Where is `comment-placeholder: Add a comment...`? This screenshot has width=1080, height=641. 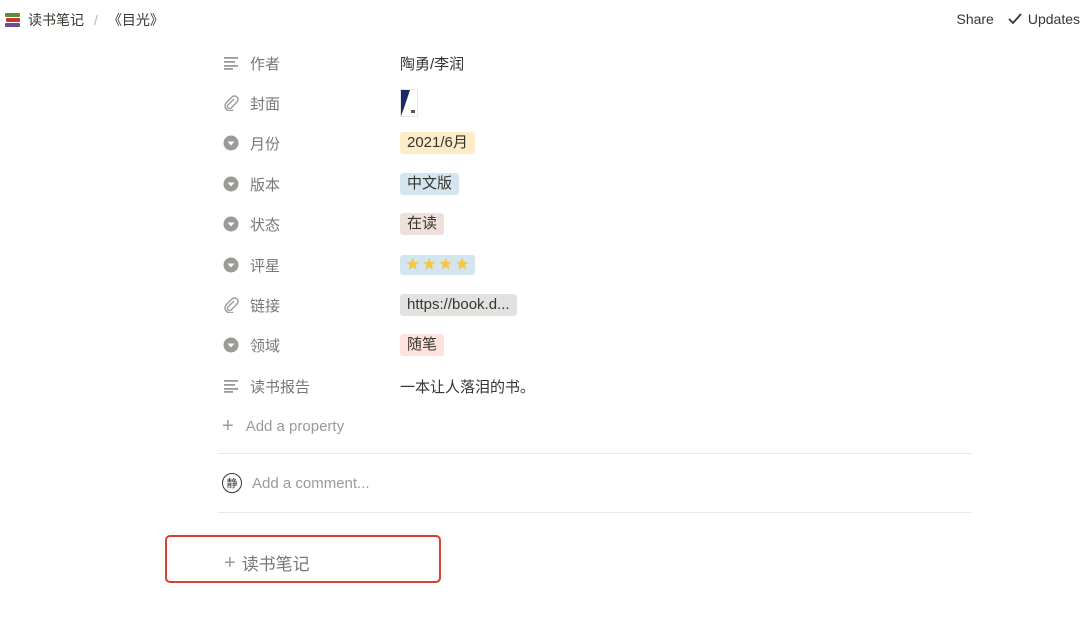
comment-placeholder: Add a comment... is located at coordinates (311, 483).